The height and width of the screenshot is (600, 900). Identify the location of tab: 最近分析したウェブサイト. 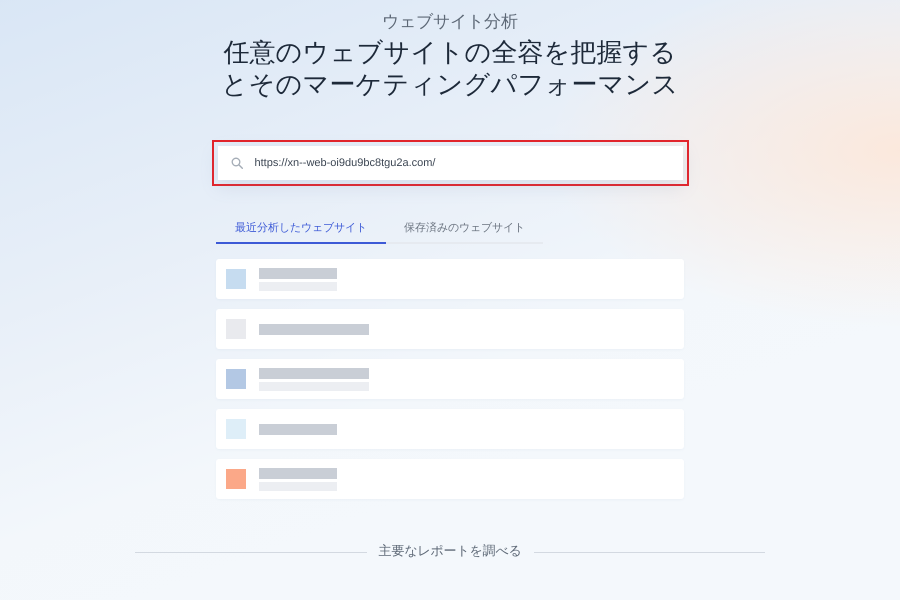
(301, 229).